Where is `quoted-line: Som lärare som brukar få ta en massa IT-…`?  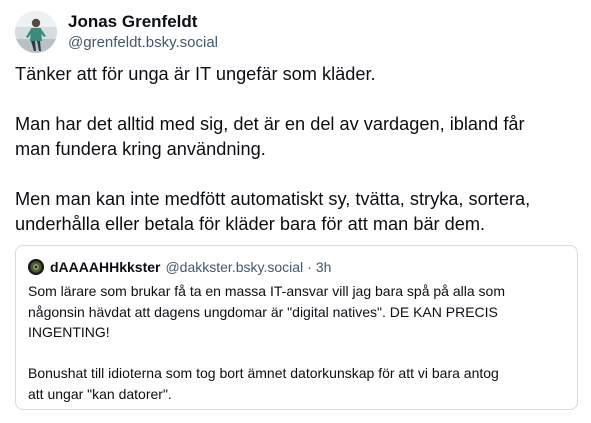
quoted-line: Som lärare som brukar få ta en massa IT-… is located at coordinates (266, 291).